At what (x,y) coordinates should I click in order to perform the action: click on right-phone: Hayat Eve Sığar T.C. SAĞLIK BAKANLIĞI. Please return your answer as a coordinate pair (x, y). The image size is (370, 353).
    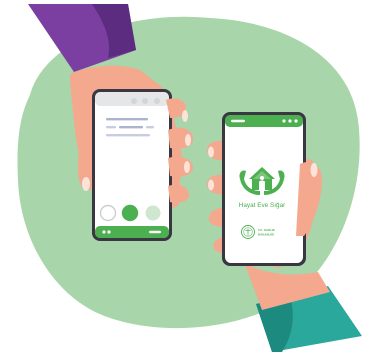
    Looking at the image, I should click on (264, 189).